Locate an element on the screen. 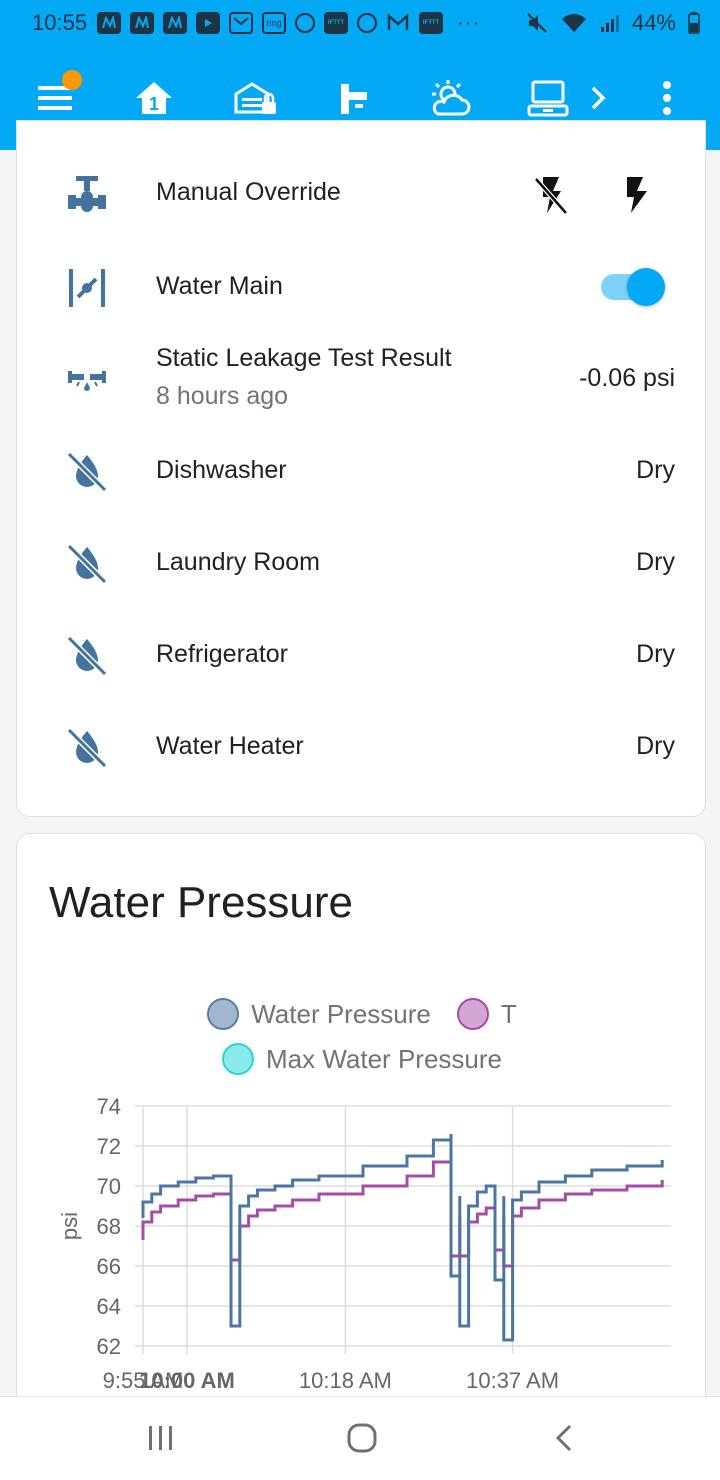 The image size is (720, 1480). entity-row-dishwasher: Dishwasher Dry is located at coordinates (362, 472).